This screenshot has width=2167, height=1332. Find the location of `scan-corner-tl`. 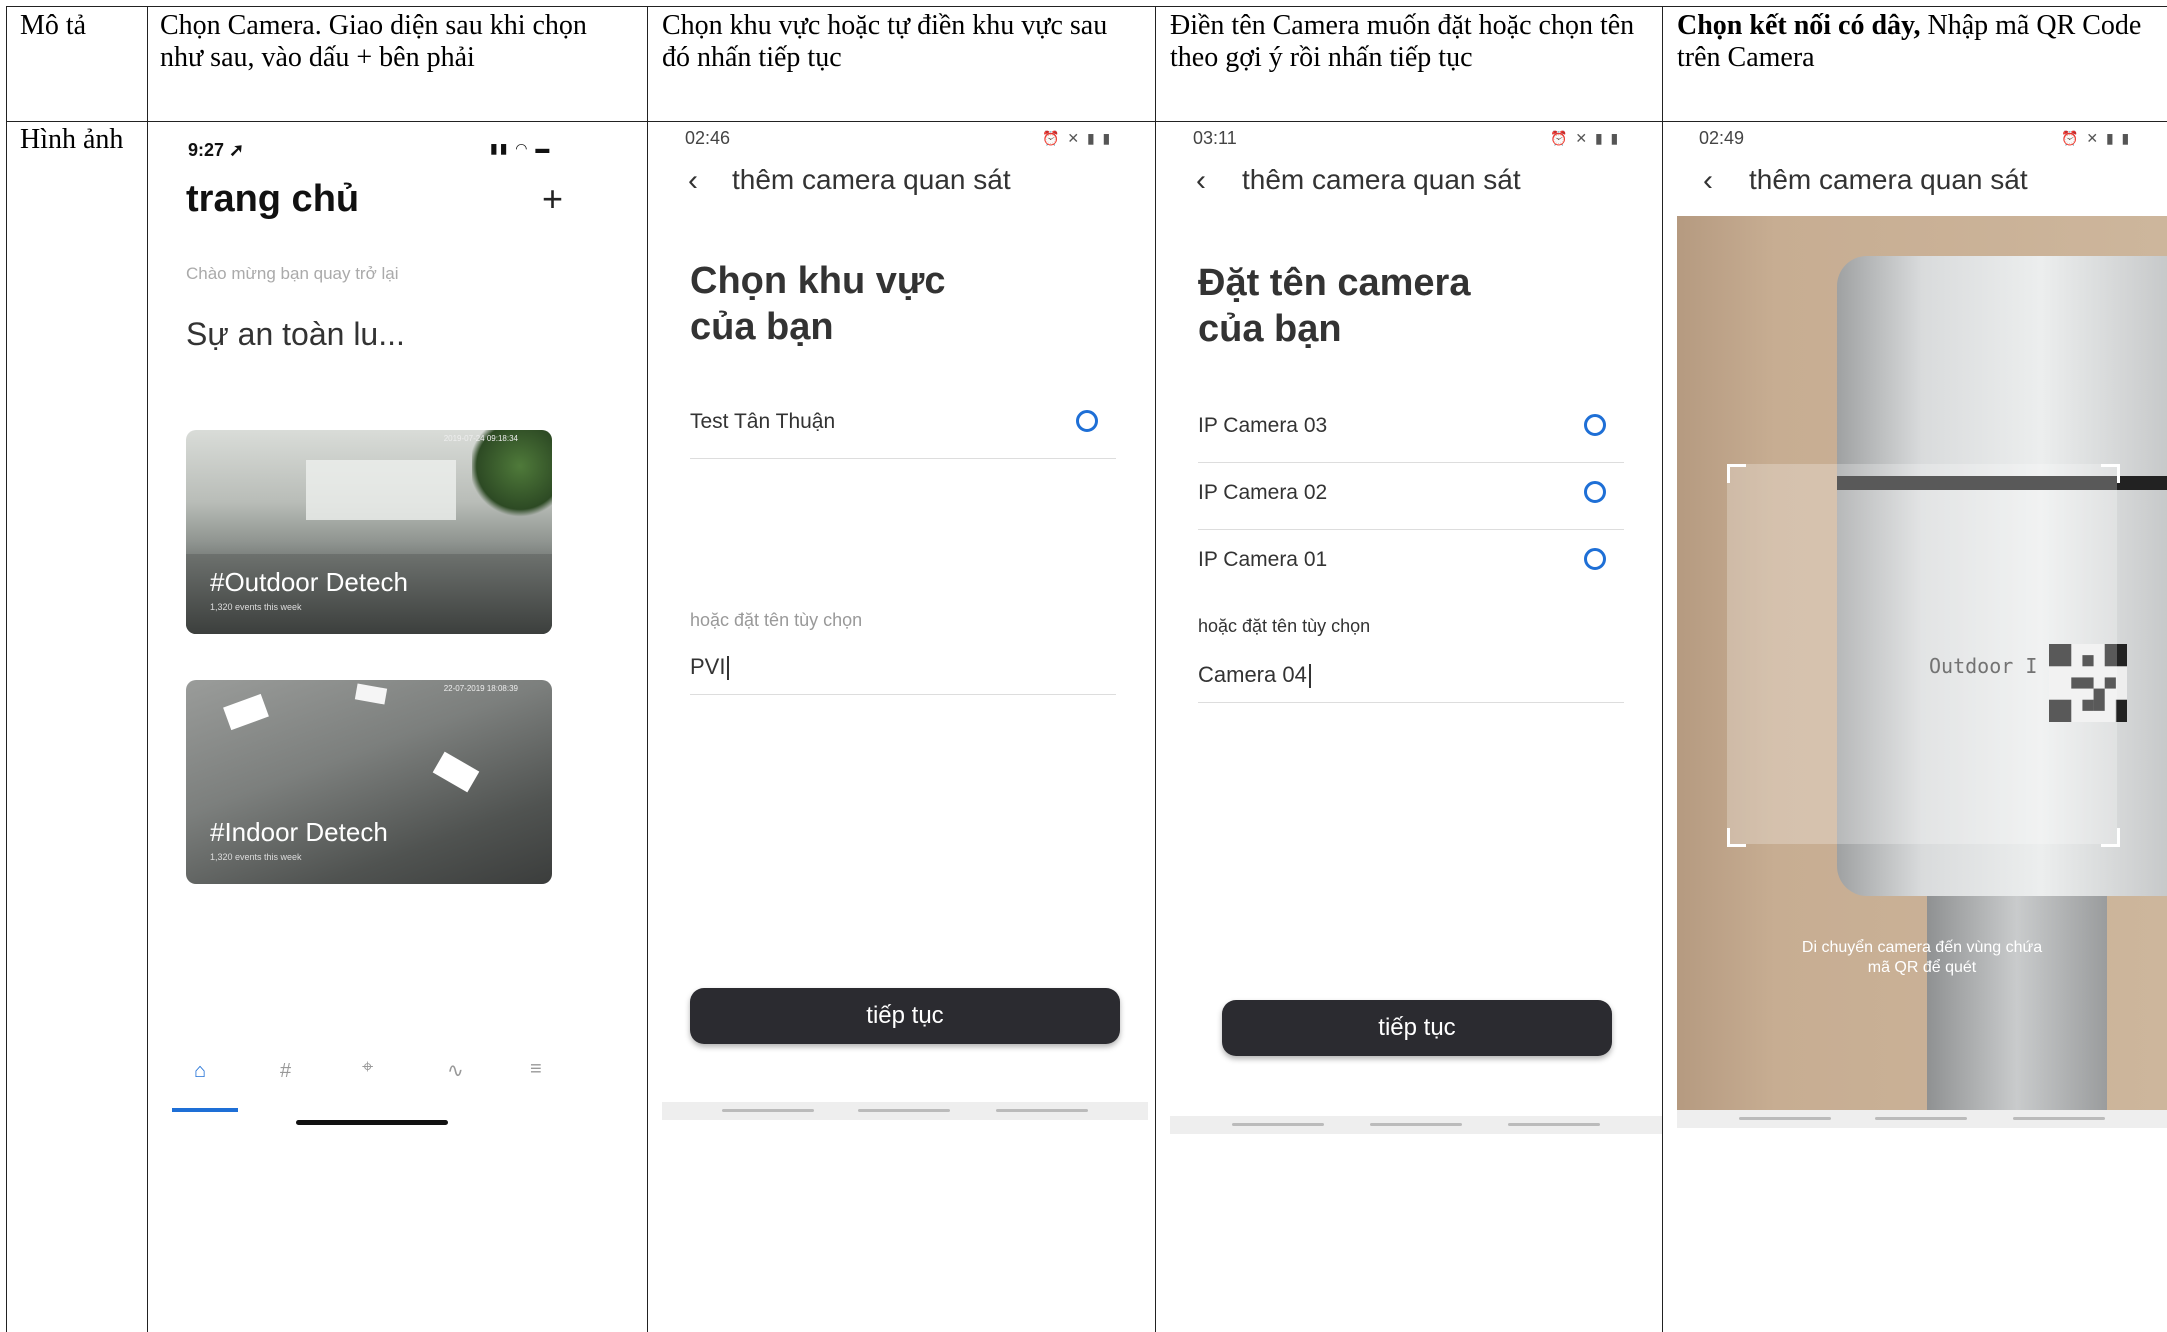

scan-corner-tl is located at coordinates (1736, 473).